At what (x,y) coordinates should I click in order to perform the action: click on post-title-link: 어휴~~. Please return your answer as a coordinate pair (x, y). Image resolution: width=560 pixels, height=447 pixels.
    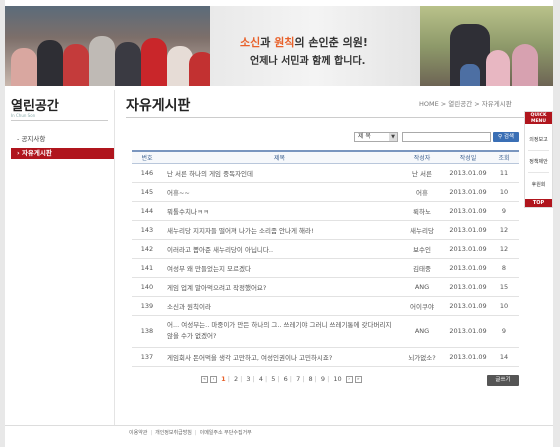
    Looking at the image, I should click on (279, 192).